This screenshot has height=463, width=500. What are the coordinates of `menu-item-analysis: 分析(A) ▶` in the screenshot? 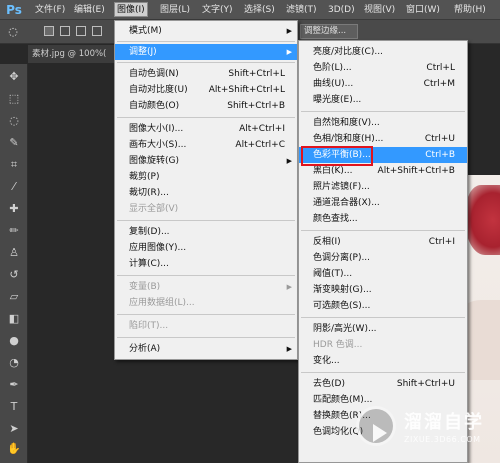 It's located at (206, 349).